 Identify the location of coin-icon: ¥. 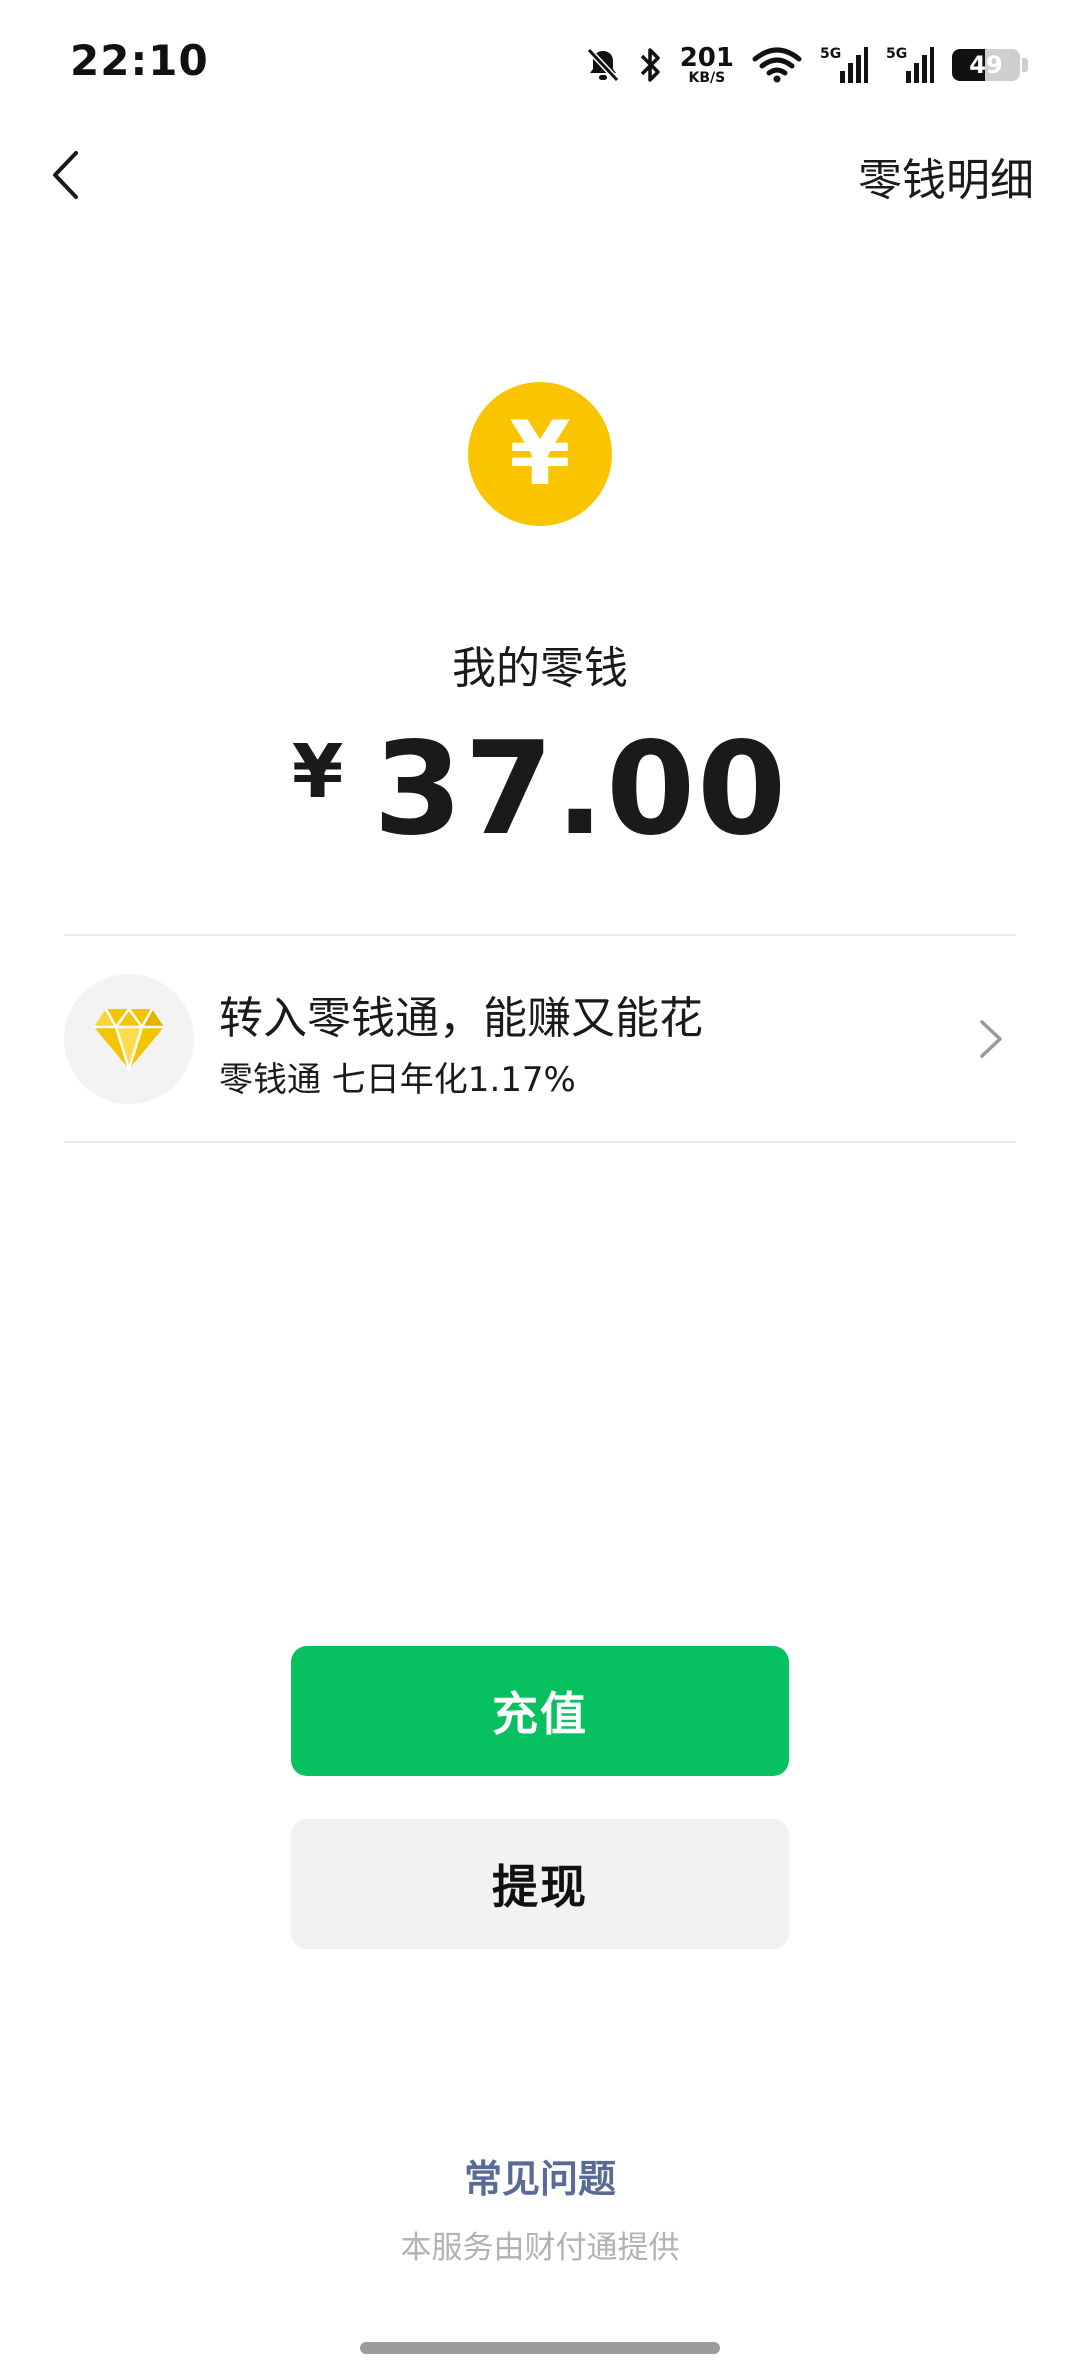
(540, 454).